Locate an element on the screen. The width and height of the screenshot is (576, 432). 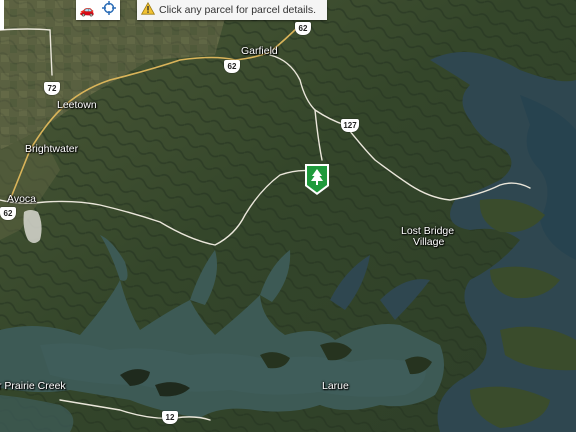
parcel-notice: Click any parcel for parcel details. is located at coordinates (232, 10).